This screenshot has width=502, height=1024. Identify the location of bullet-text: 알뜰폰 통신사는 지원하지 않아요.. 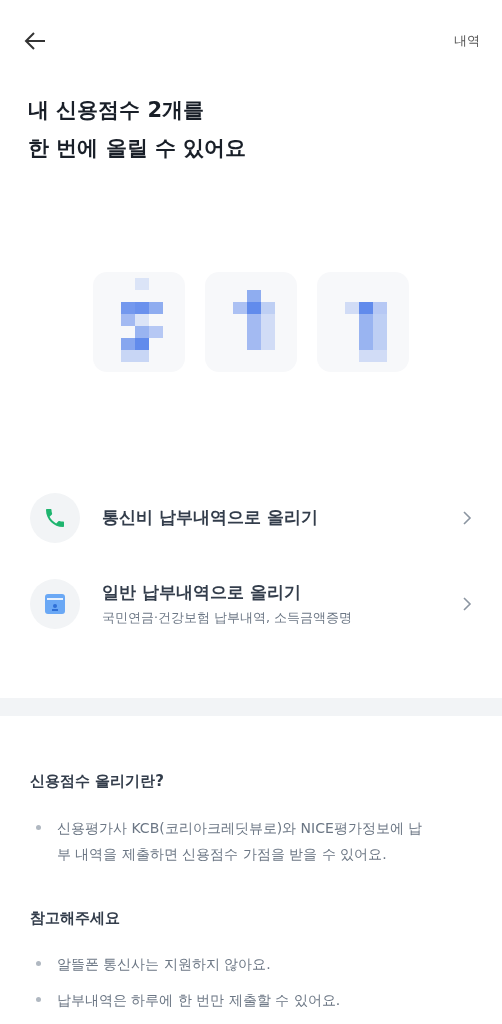
(164, 964).